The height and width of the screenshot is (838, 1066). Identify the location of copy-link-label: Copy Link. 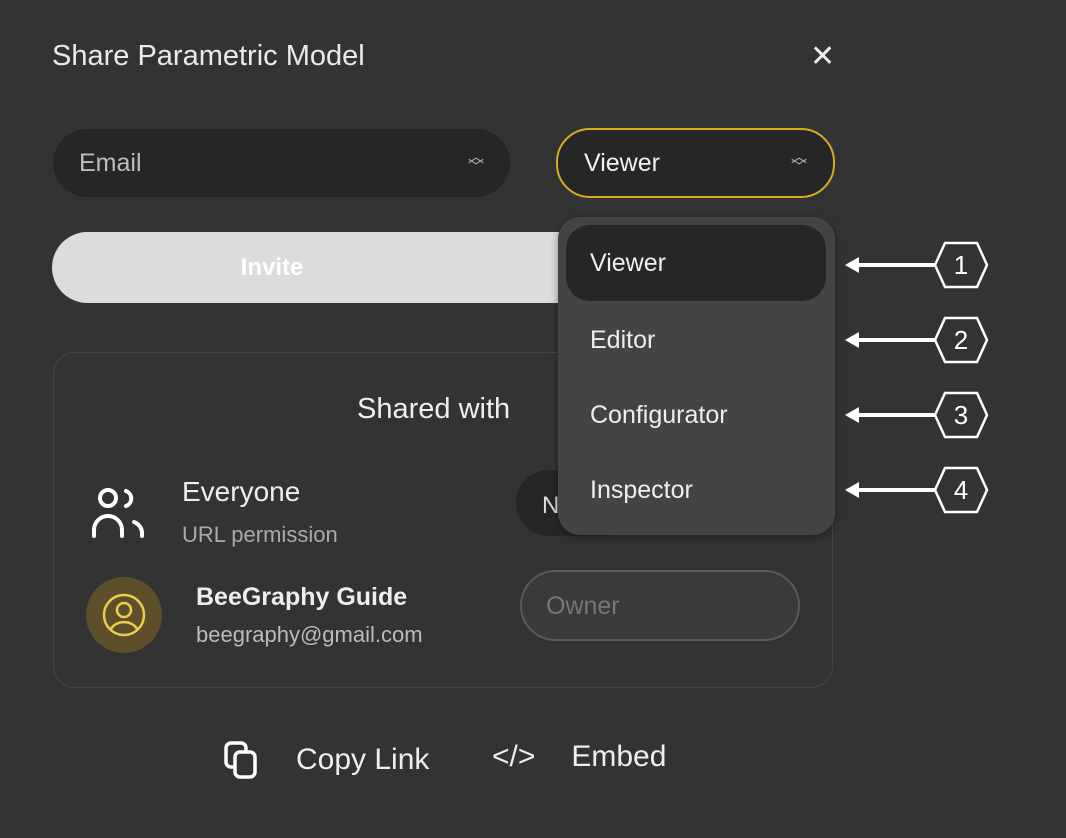
(363, 759).